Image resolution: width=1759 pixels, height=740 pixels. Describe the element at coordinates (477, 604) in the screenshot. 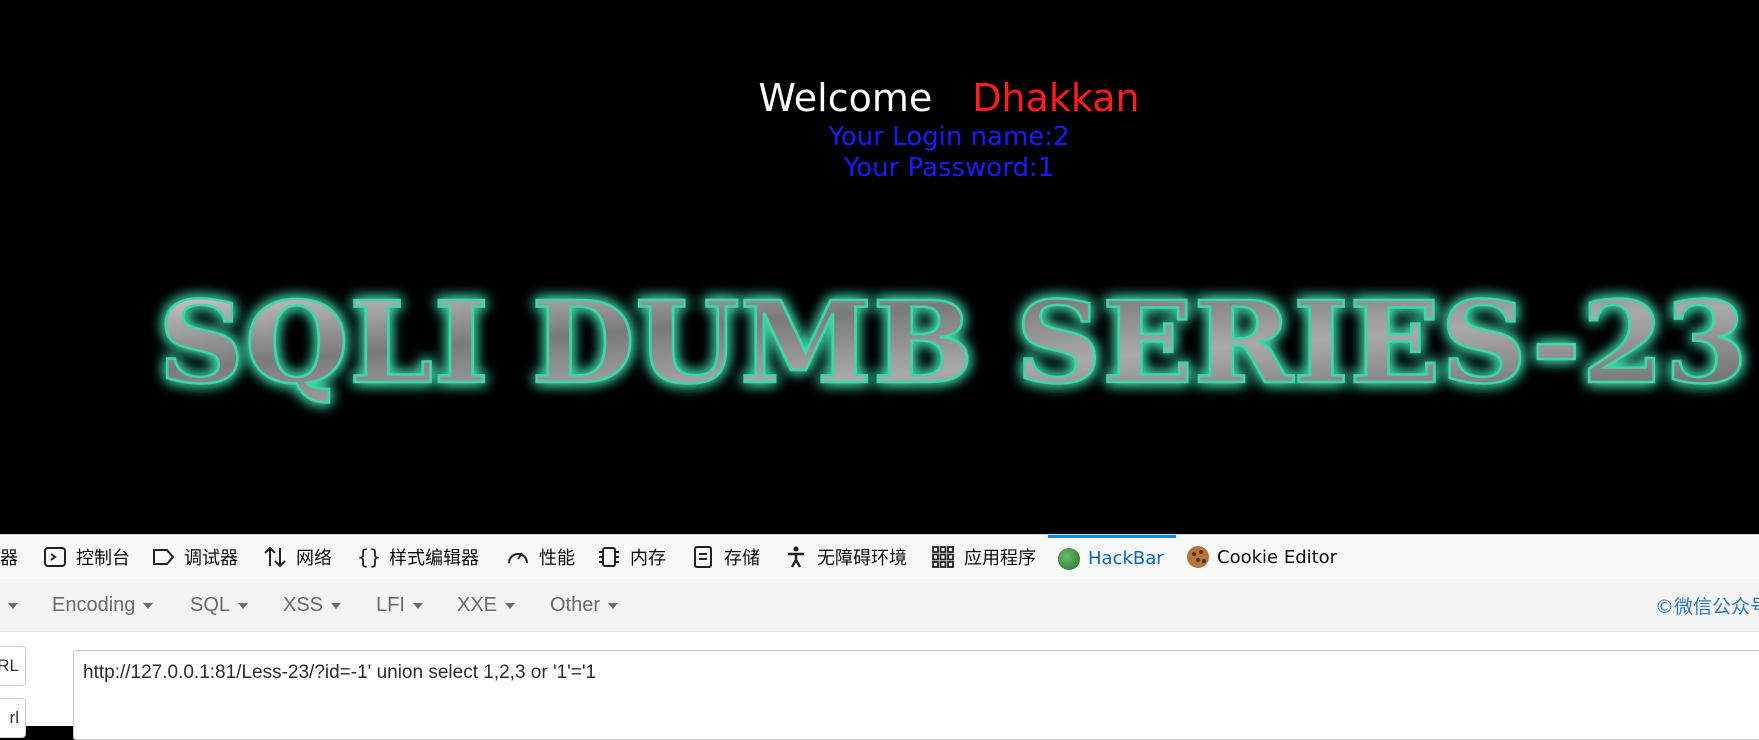

I see `menu-label: XXE` at that location.